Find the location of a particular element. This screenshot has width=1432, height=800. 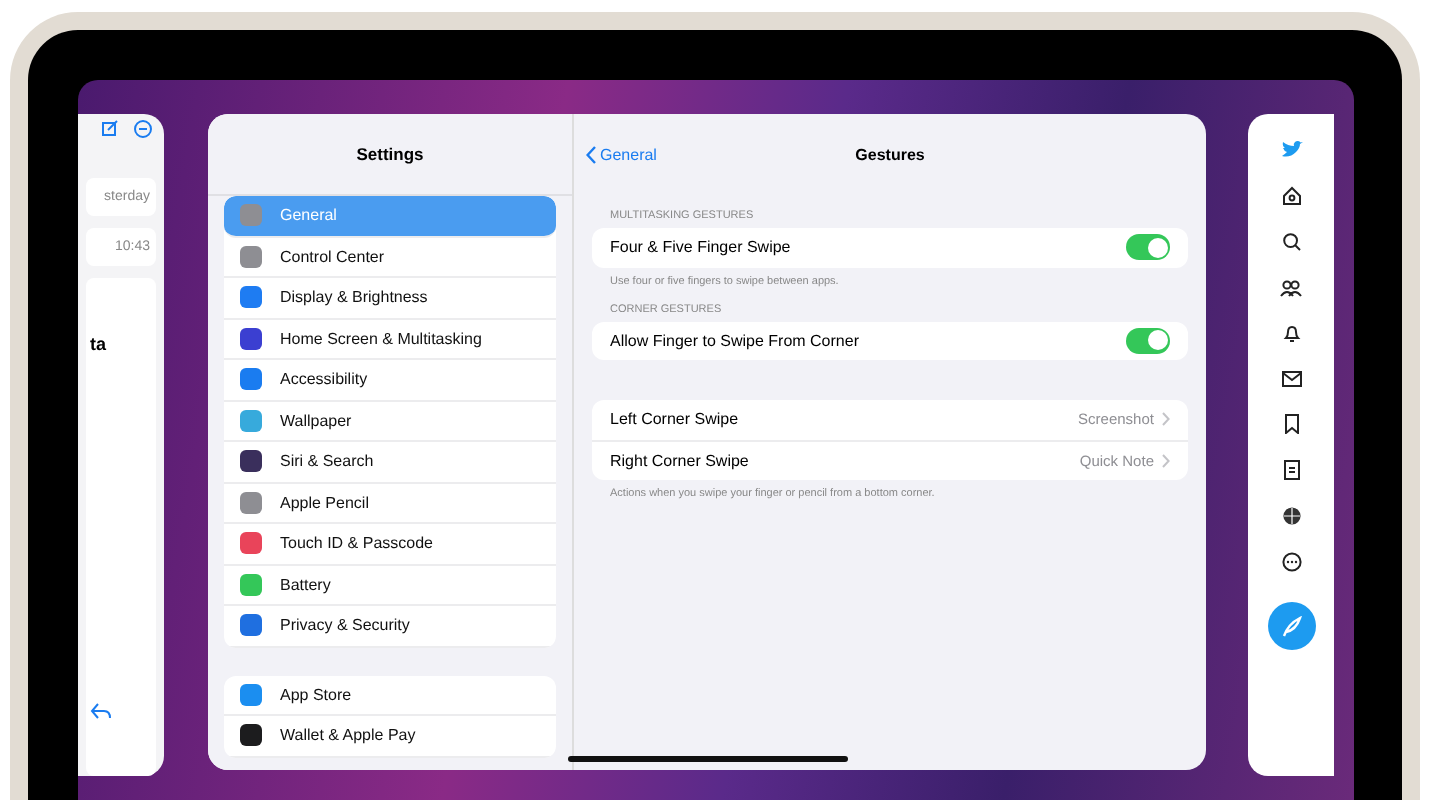

setting-label: Left Corner Swipe is located at coordinates (674, 419).